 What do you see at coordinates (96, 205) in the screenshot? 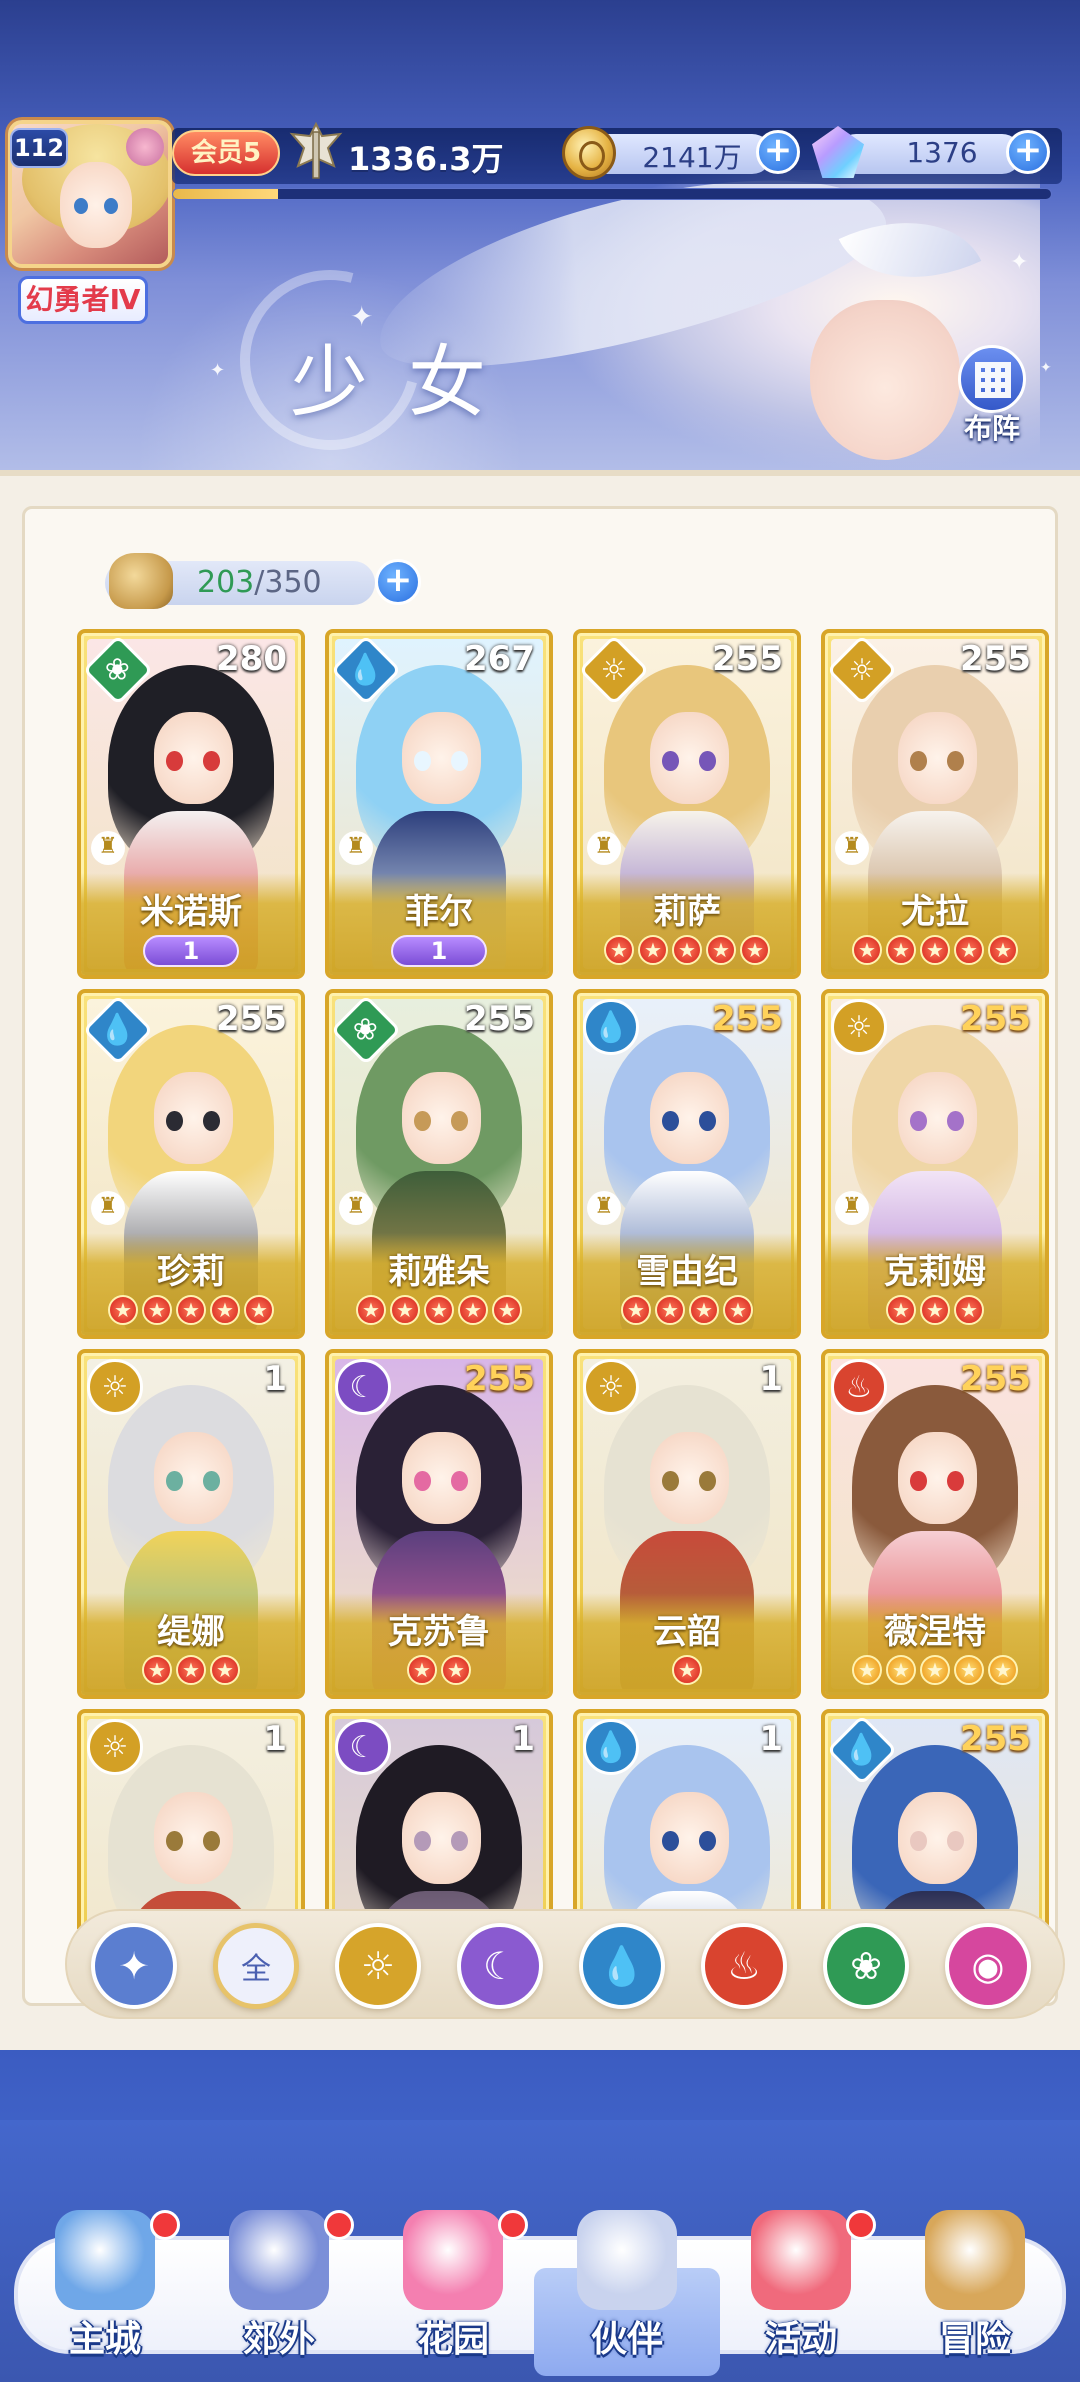
I see `avatar-face` at bounding box center [96, 205].